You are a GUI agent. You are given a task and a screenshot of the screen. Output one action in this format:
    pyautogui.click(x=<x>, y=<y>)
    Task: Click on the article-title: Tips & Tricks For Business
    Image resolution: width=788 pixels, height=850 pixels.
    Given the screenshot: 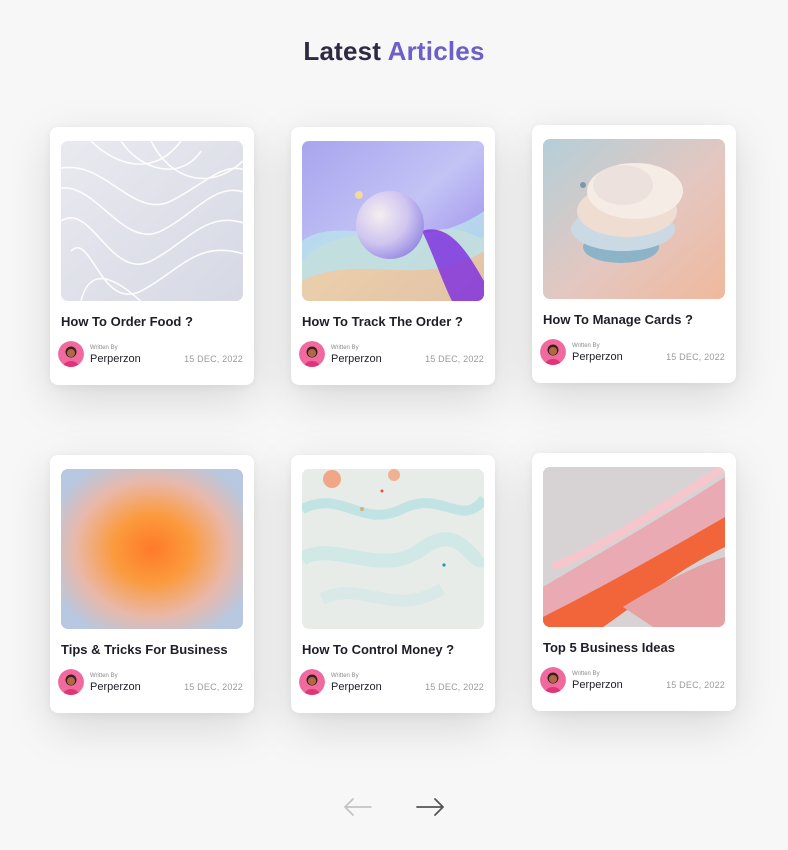 What is the action you would take?
    pyautogui.click(x=153, y=649)
    